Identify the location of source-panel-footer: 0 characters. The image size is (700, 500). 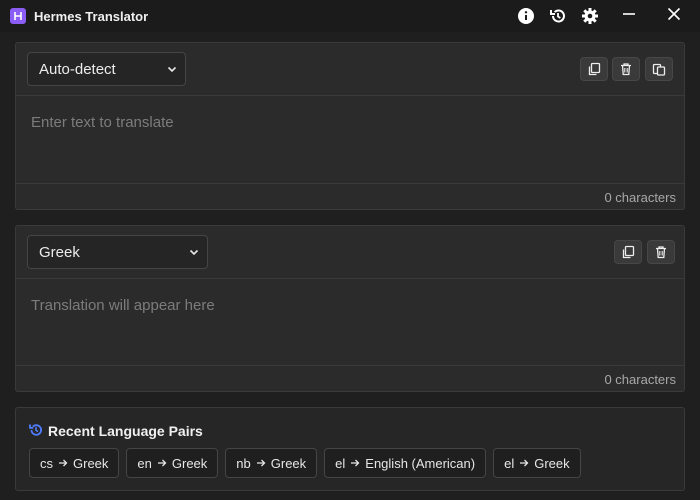
(350, 196).